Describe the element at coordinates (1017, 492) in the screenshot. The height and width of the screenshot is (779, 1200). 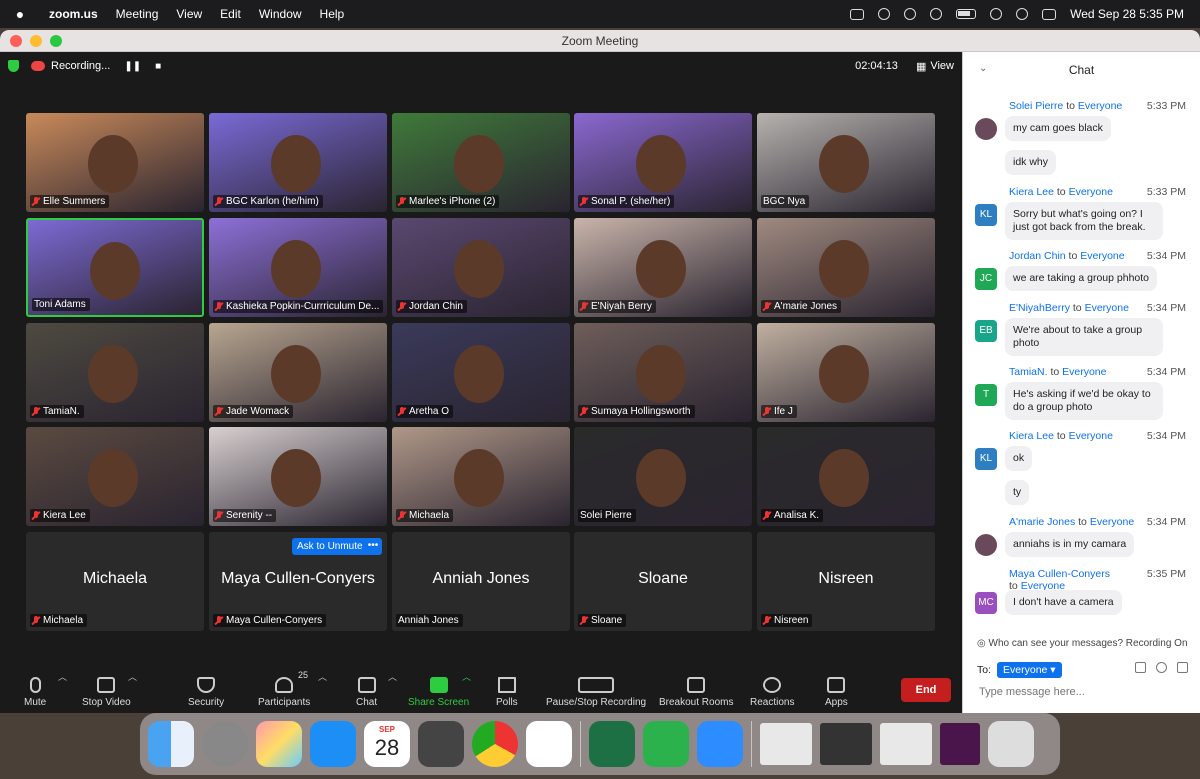
I see `chat-message-bubble: ty` at that location.